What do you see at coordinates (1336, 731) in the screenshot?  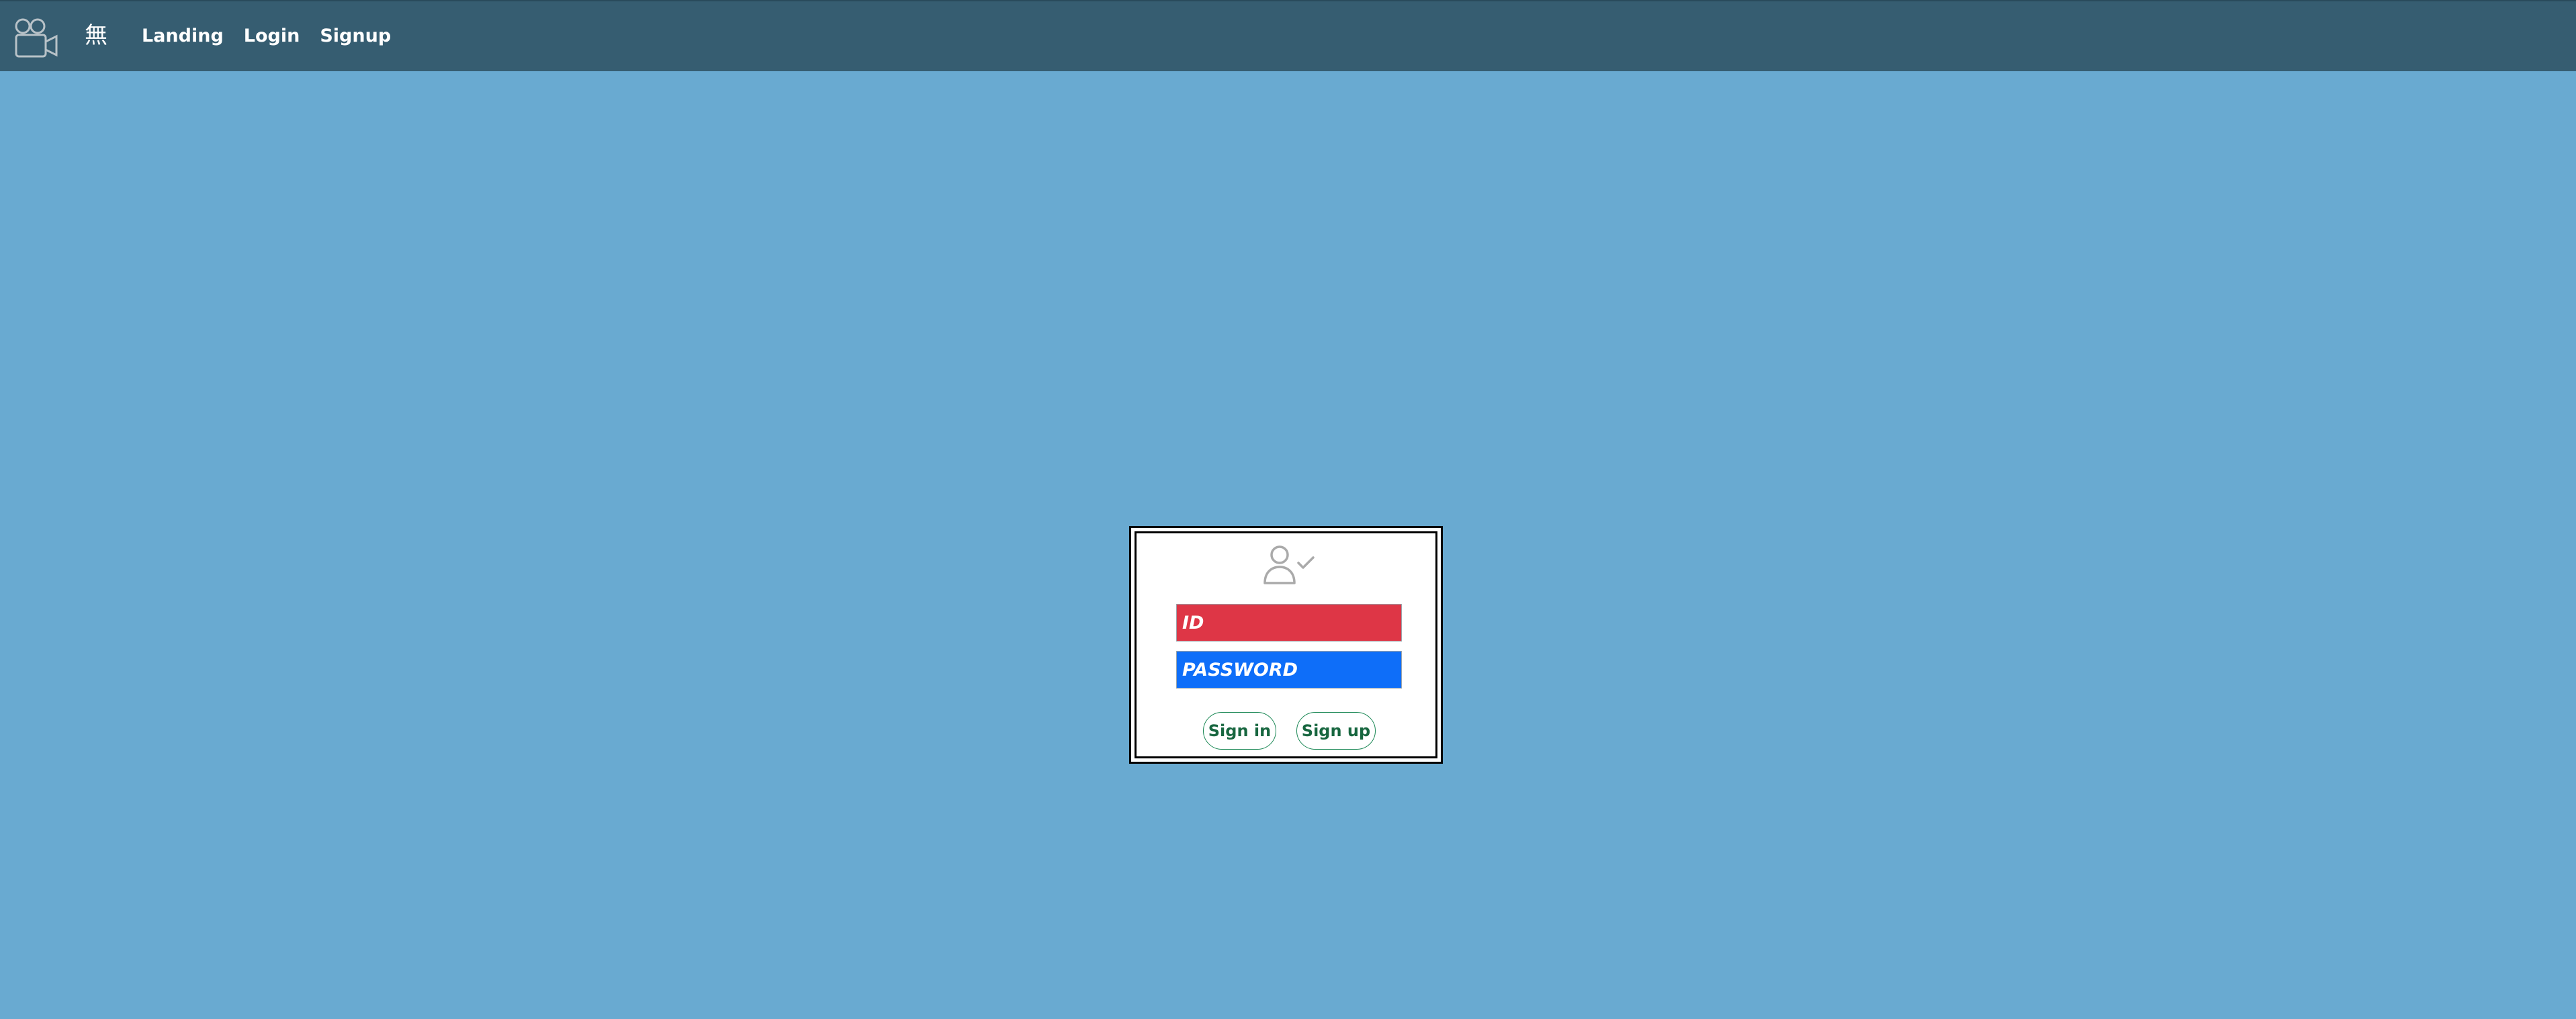 I see `sign-up-button: Sign up` at bounding box center [1336, 731].